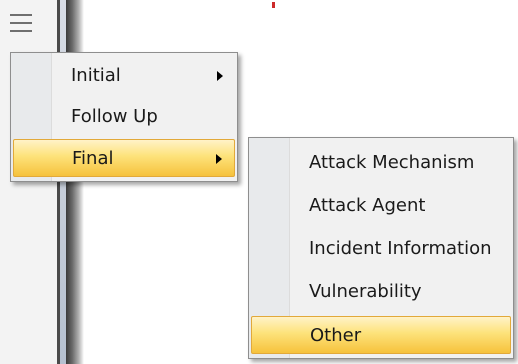  I want to click on menu-item-label: Follow Up, so click(114, 116).